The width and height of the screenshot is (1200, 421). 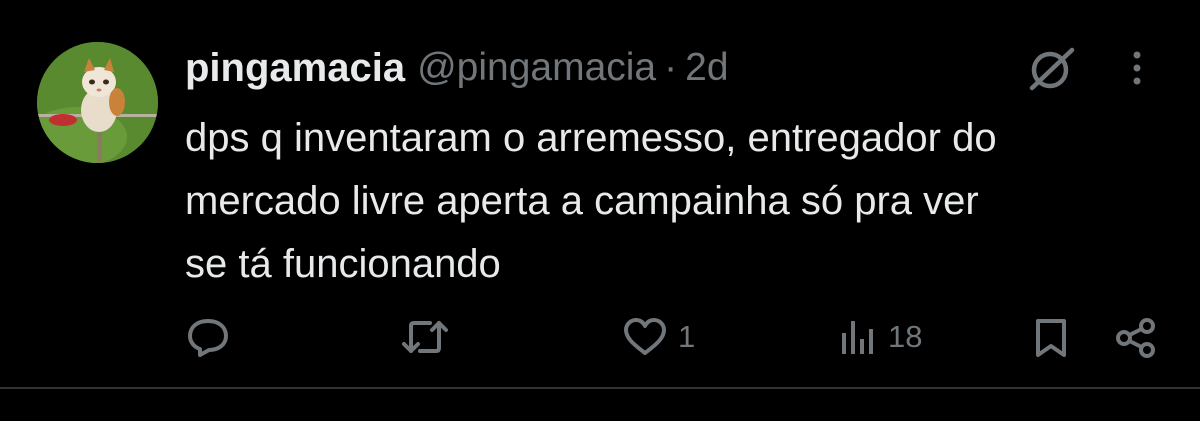 I want to click on views-icon, so click(x=857, y=337).